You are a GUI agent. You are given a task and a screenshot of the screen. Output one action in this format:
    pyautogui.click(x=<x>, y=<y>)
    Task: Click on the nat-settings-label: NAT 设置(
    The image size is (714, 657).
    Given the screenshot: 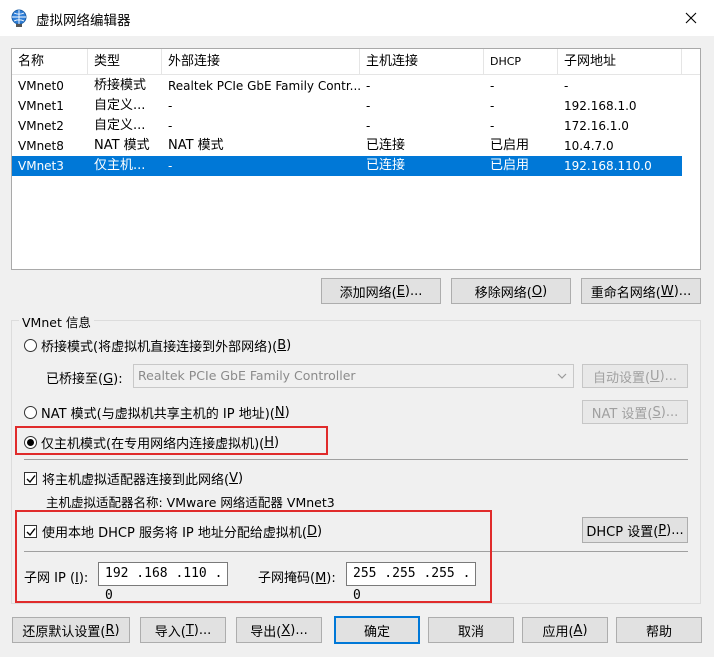 What is the action you would take?
    pyautogui.click(x=622, y=414)
    